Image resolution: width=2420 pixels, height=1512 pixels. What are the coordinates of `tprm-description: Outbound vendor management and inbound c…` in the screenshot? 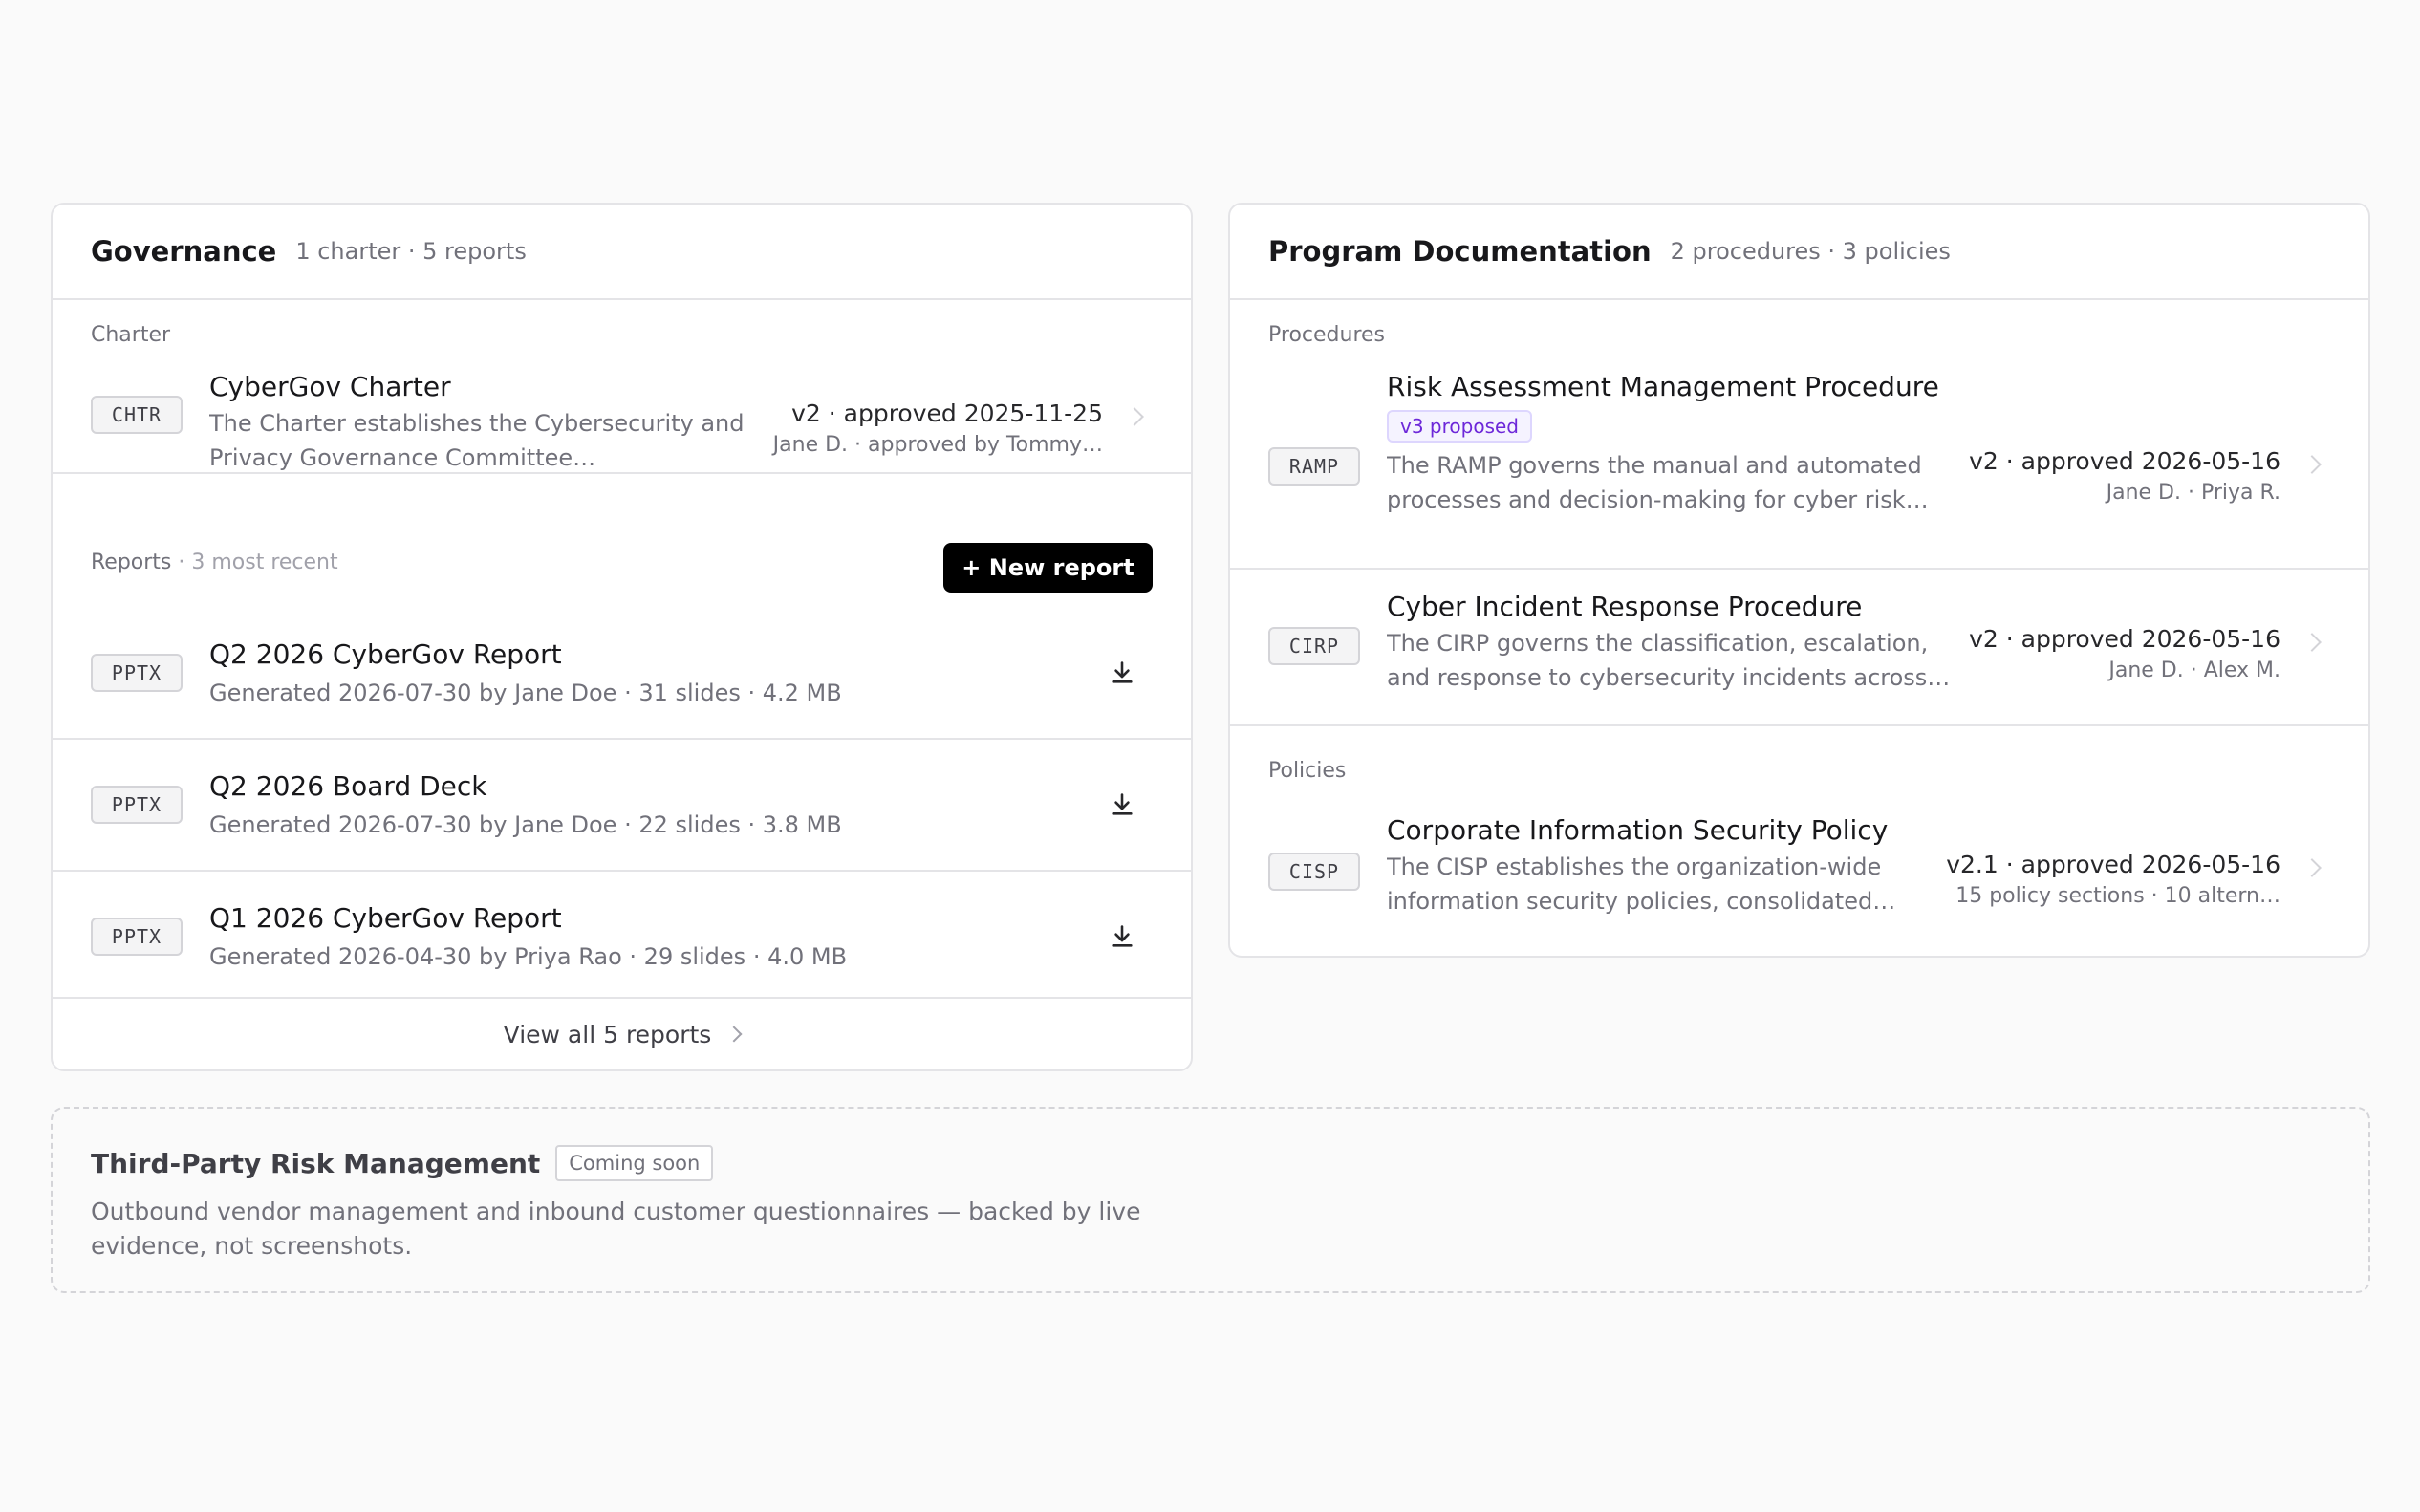 It's located at (616, 1229).